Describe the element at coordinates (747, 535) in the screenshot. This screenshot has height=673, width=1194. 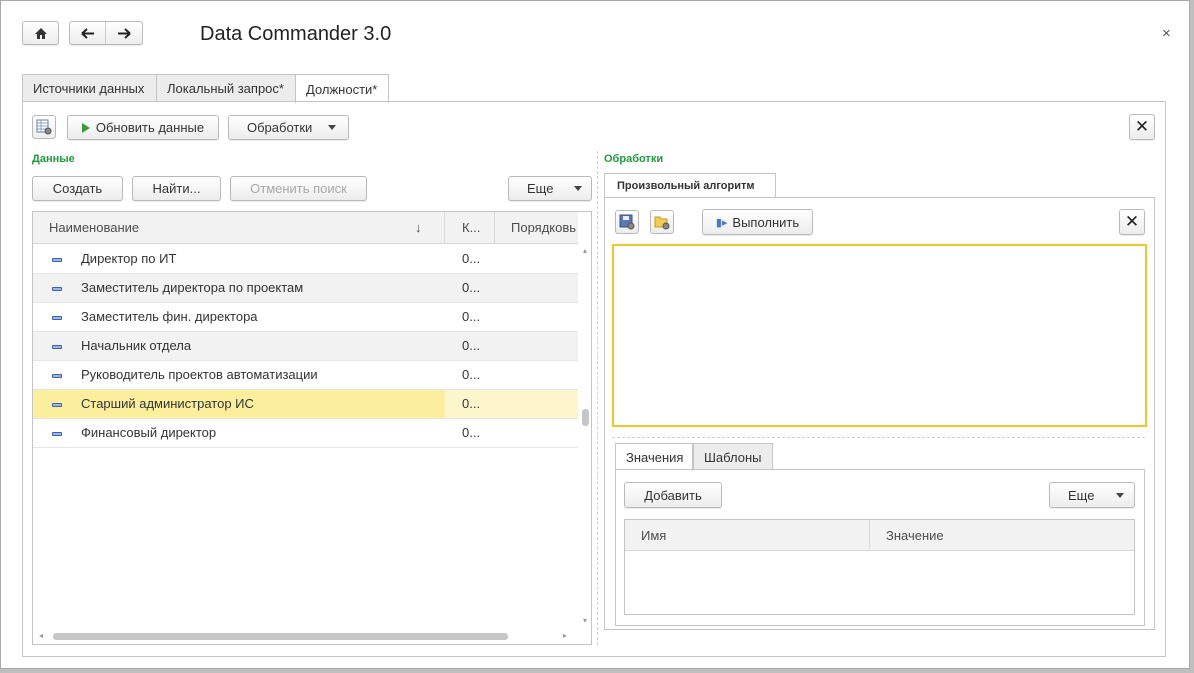
I see `column-header-name: Имя` at that location.